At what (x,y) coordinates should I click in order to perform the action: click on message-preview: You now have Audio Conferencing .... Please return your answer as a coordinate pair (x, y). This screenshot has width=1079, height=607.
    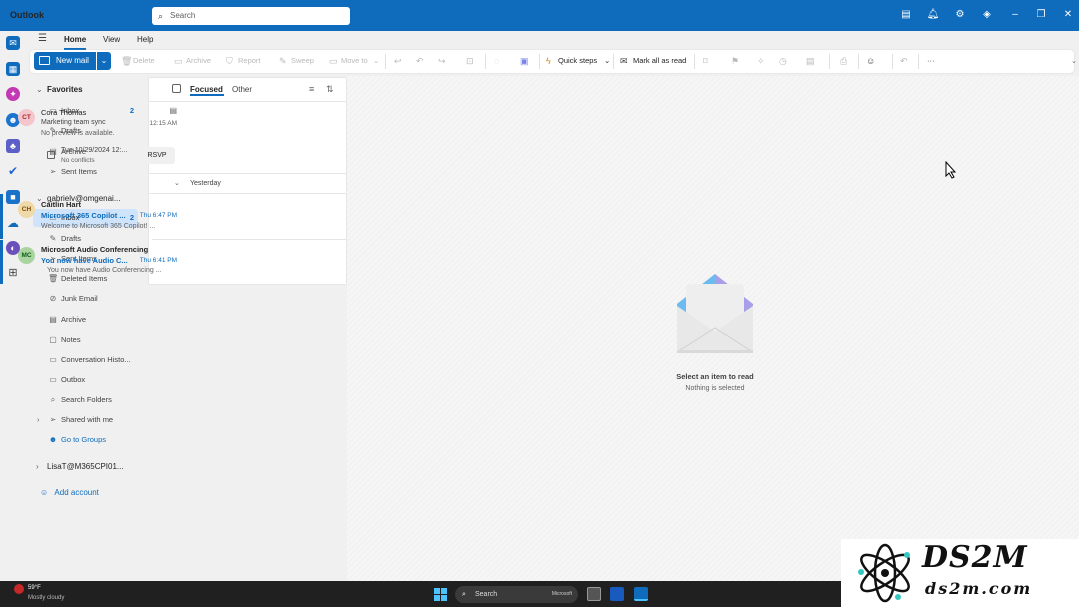
    Looking at the image, I should click on (104, 270).